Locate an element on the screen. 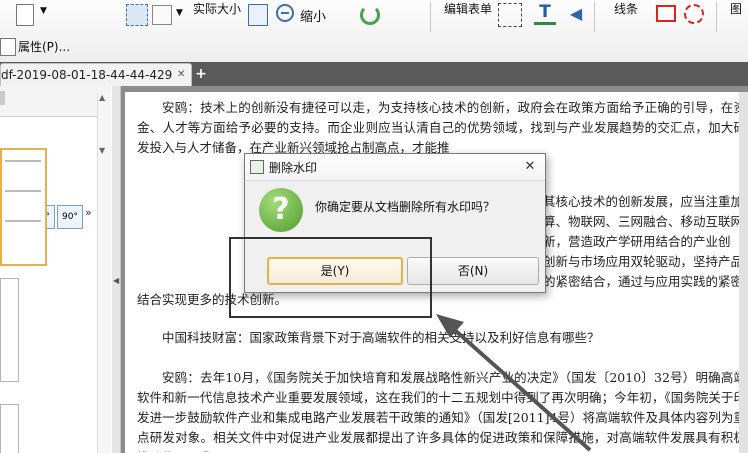 The image size is (748, 453). rotate-right-thumbnail-icon: 90° is located at coordinates (70, 217).